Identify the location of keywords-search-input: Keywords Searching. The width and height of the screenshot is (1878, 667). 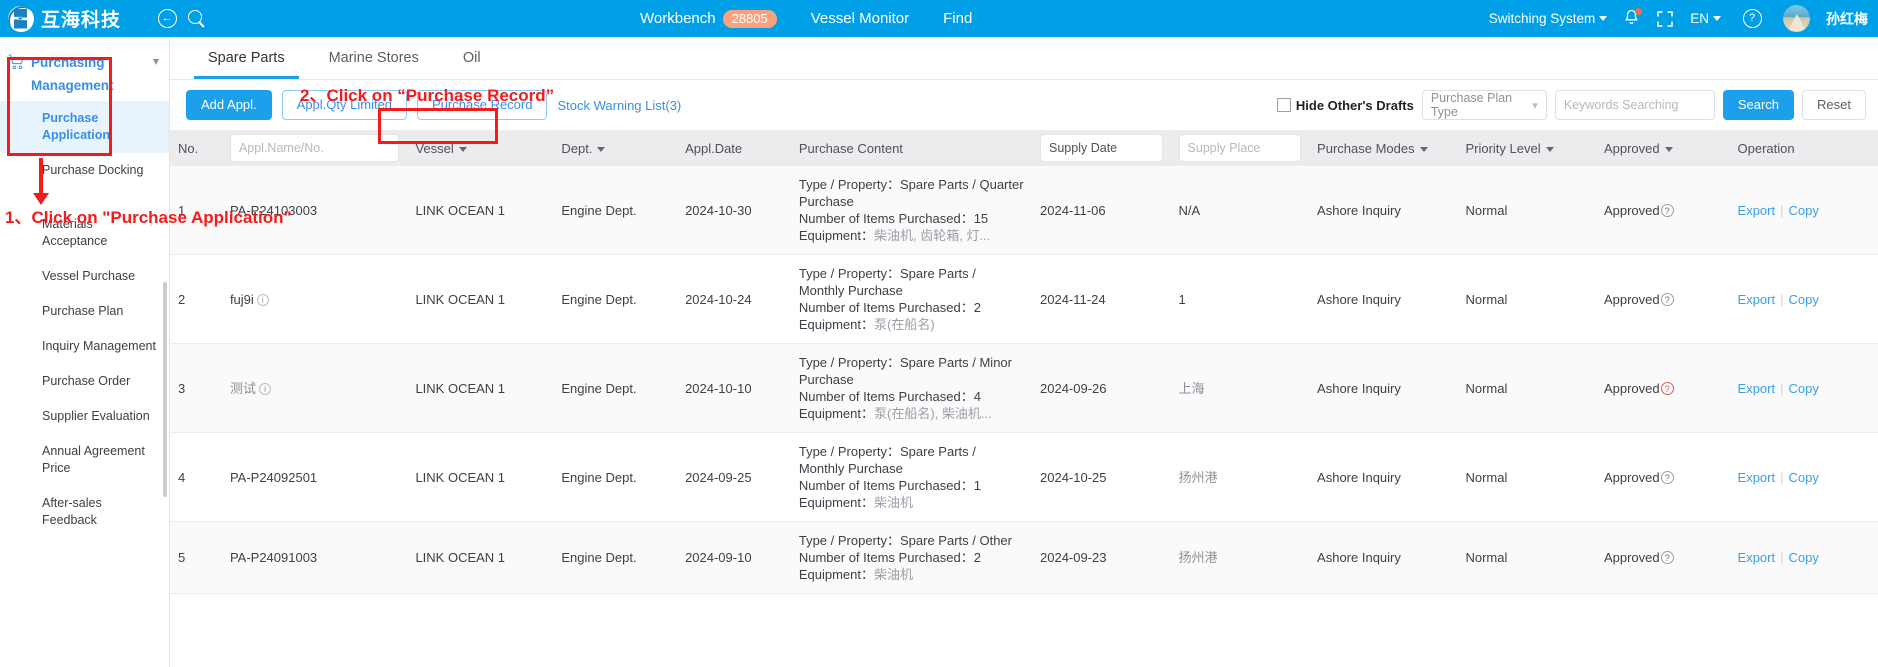
(1634, 105).